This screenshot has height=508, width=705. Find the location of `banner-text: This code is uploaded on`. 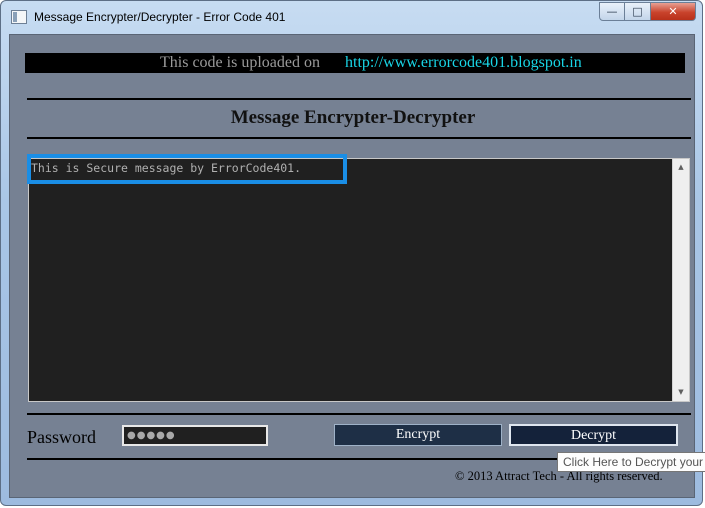

banner-text: This code is uploaded on is located at coordinates (240, 62).